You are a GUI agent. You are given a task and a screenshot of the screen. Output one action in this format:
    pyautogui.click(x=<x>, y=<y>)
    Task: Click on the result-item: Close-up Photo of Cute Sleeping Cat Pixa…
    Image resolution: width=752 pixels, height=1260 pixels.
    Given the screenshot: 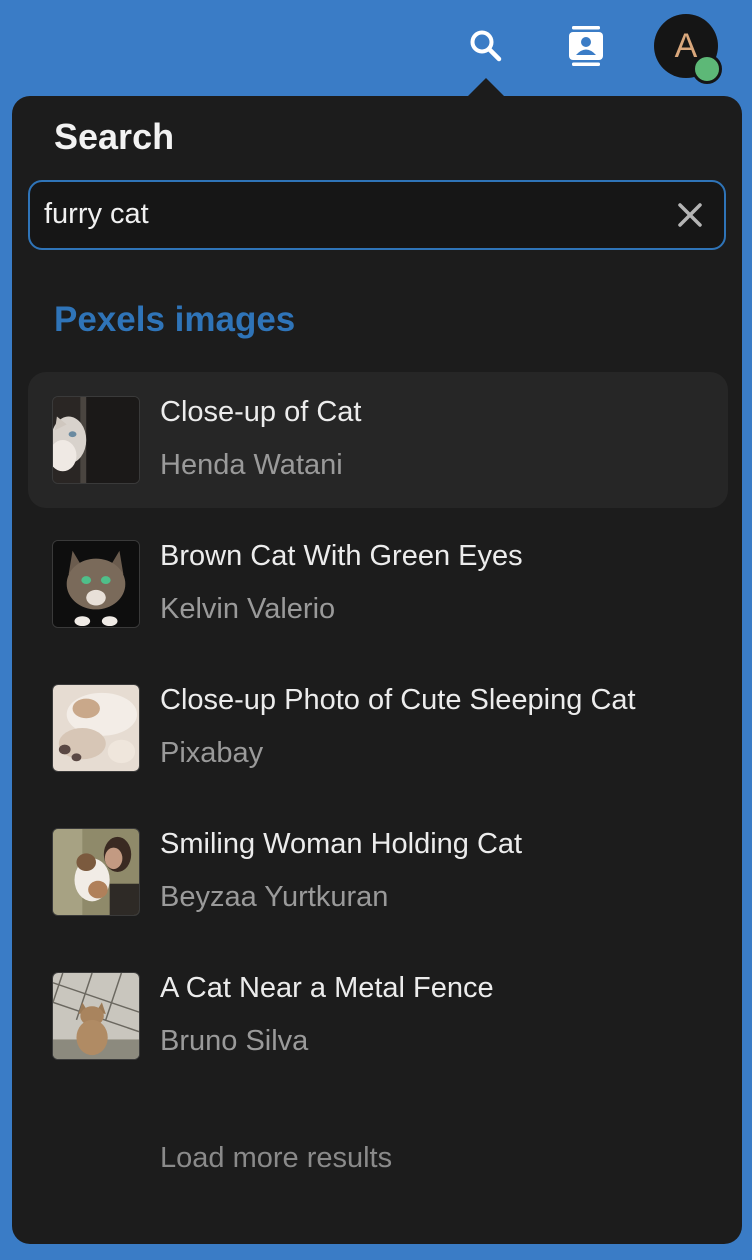 What is the action you would take?
    pyautogui.click(x=378, y=728)
    